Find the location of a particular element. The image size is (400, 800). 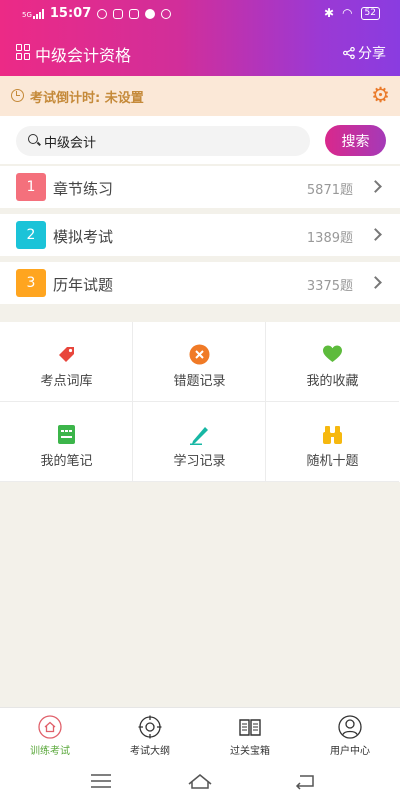

tab-label: 训练考试 is located at coordinates (50, 751).